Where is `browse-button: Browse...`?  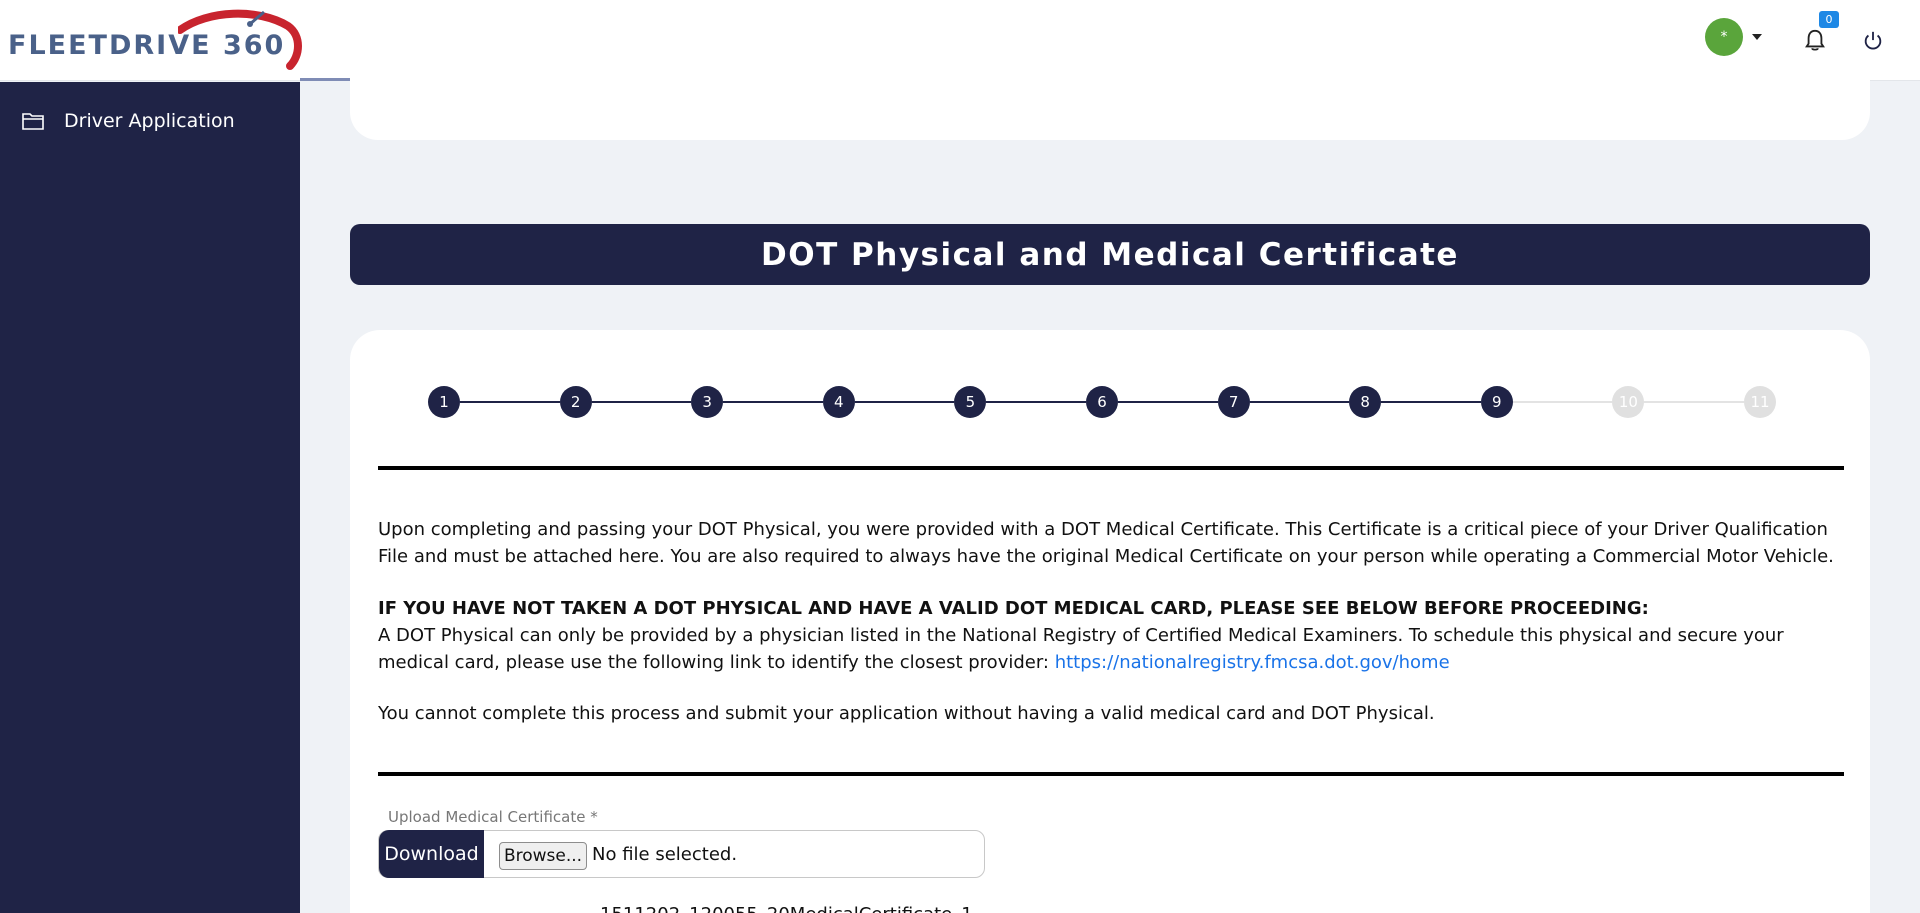 browse-button: Browse... is located at coordinates (543, 856).